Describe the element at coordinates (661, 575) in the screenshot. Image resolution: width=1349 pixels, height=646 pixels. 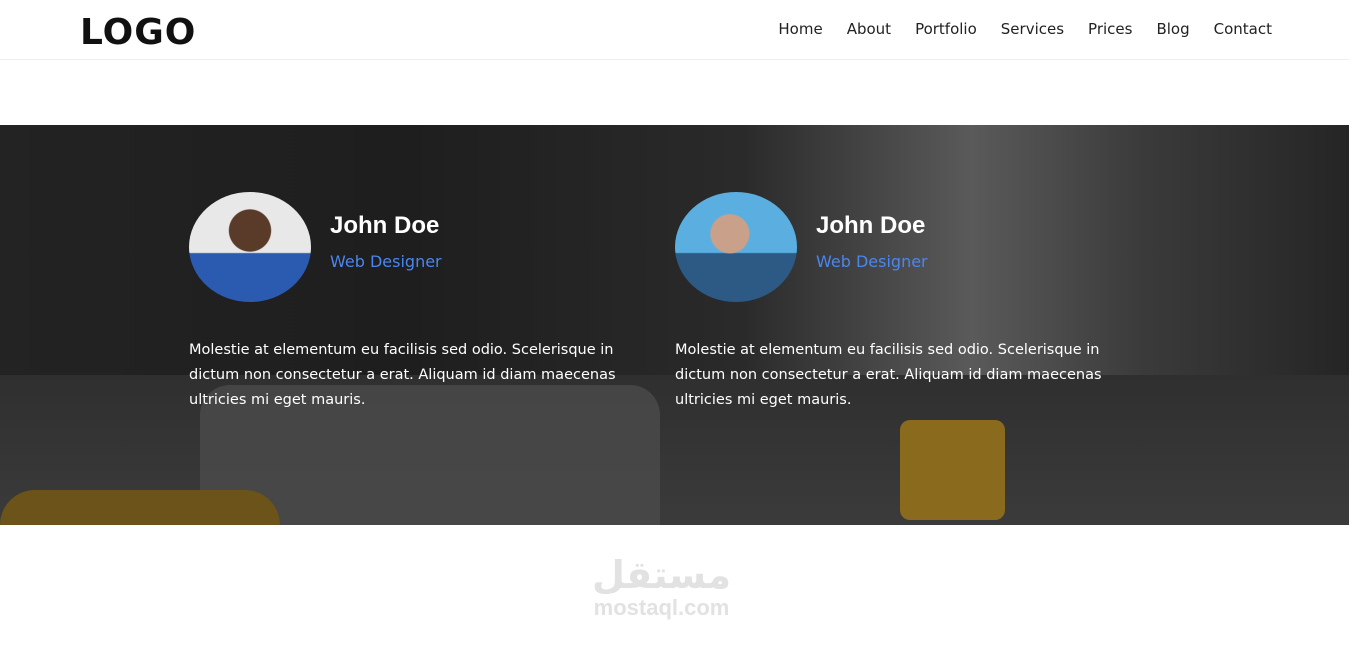
I see `watermark-arabic: مستقل` at that location.